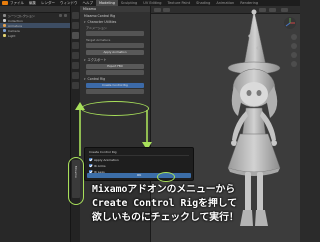 This screenshot has width=320, height=242. Describe the element at coordinates (15, 25) in the screenshot. I see `outliner-row-label: Armature` at that location.